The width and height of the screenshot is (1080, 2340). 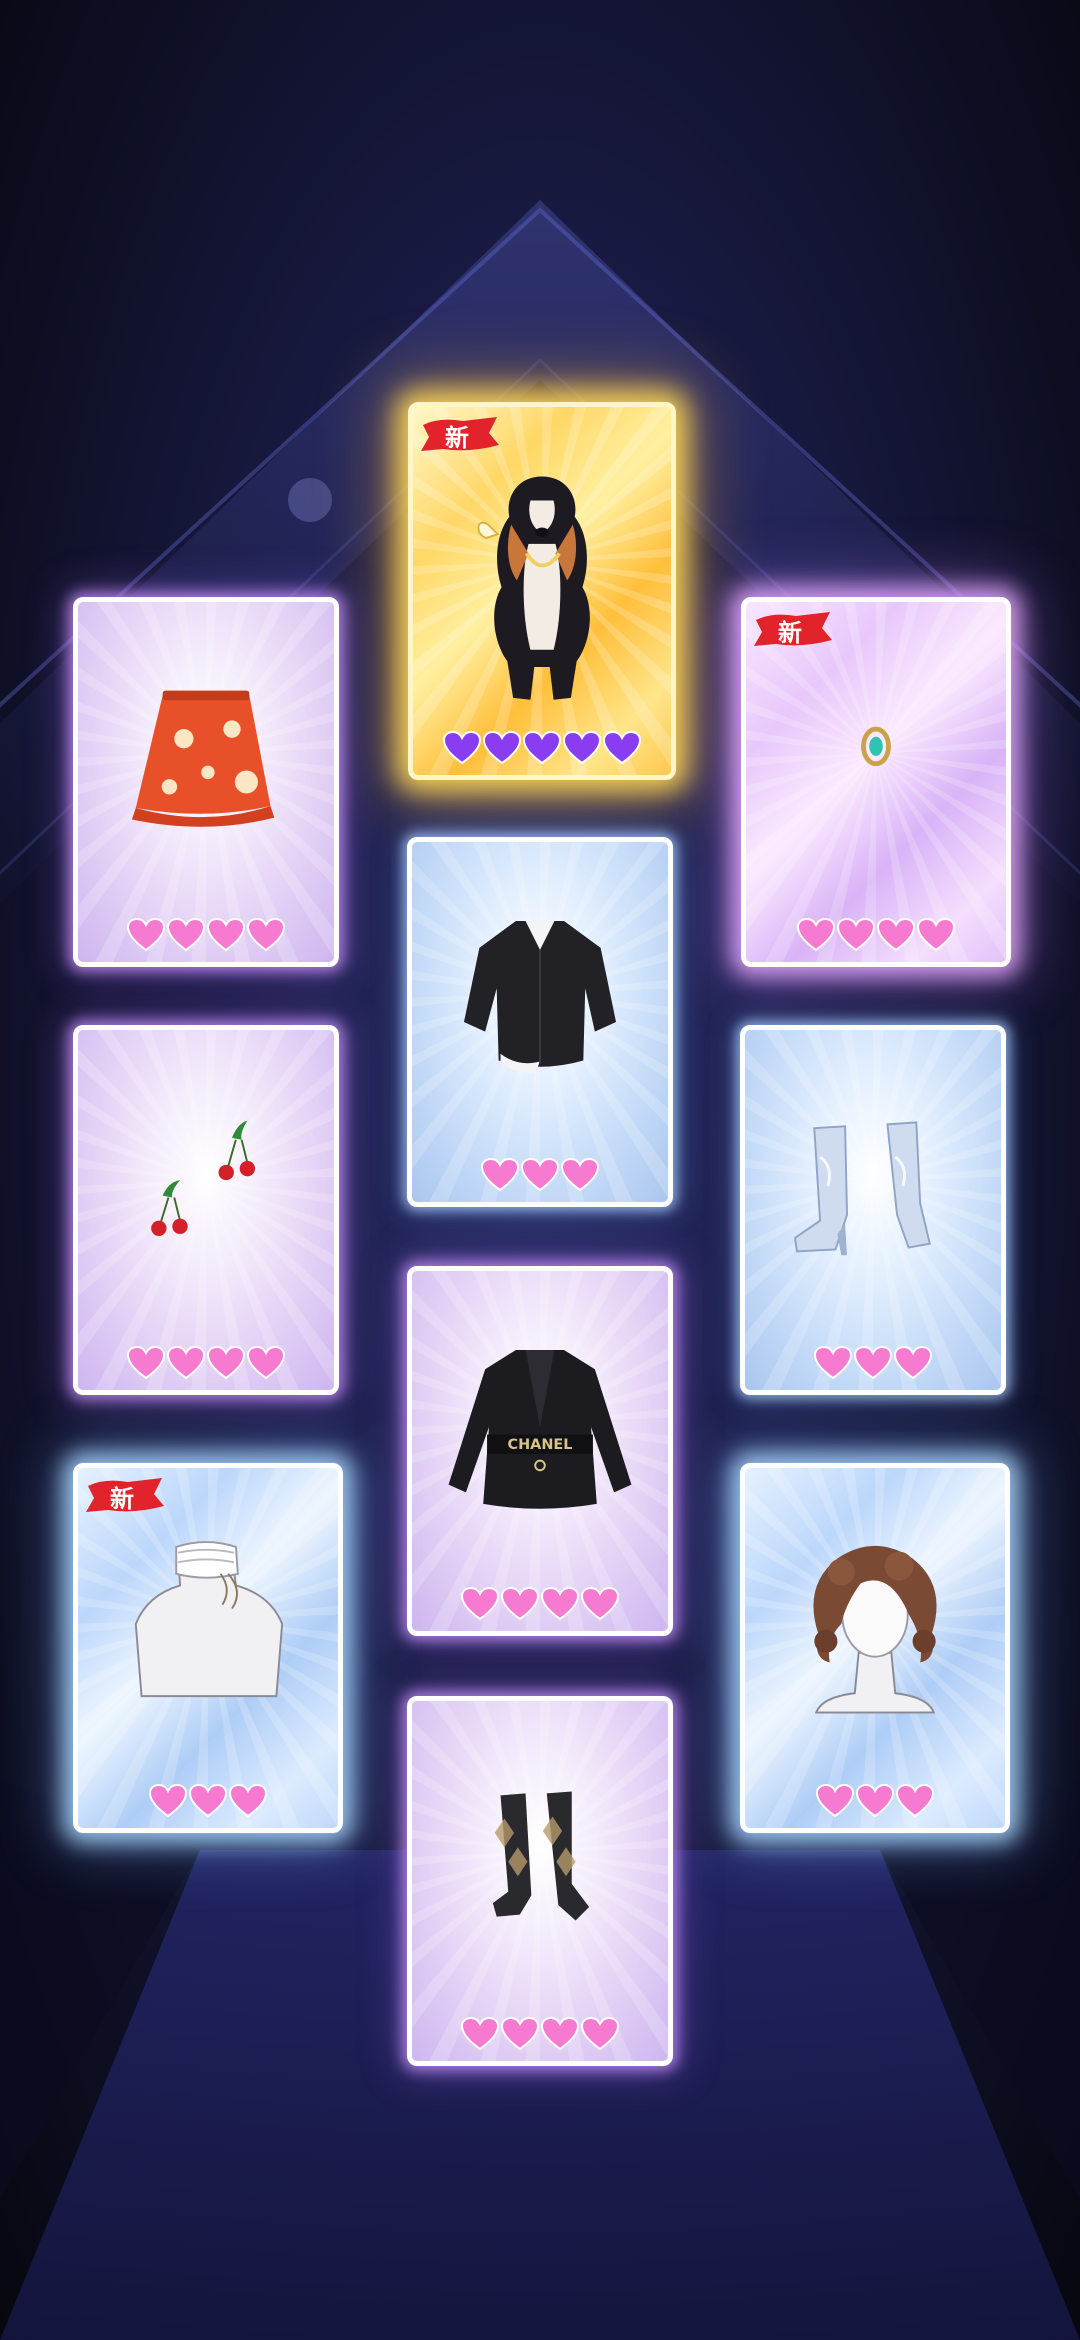 I want to click on orange-floral-skirt-icon, so click(x=203, y=758).